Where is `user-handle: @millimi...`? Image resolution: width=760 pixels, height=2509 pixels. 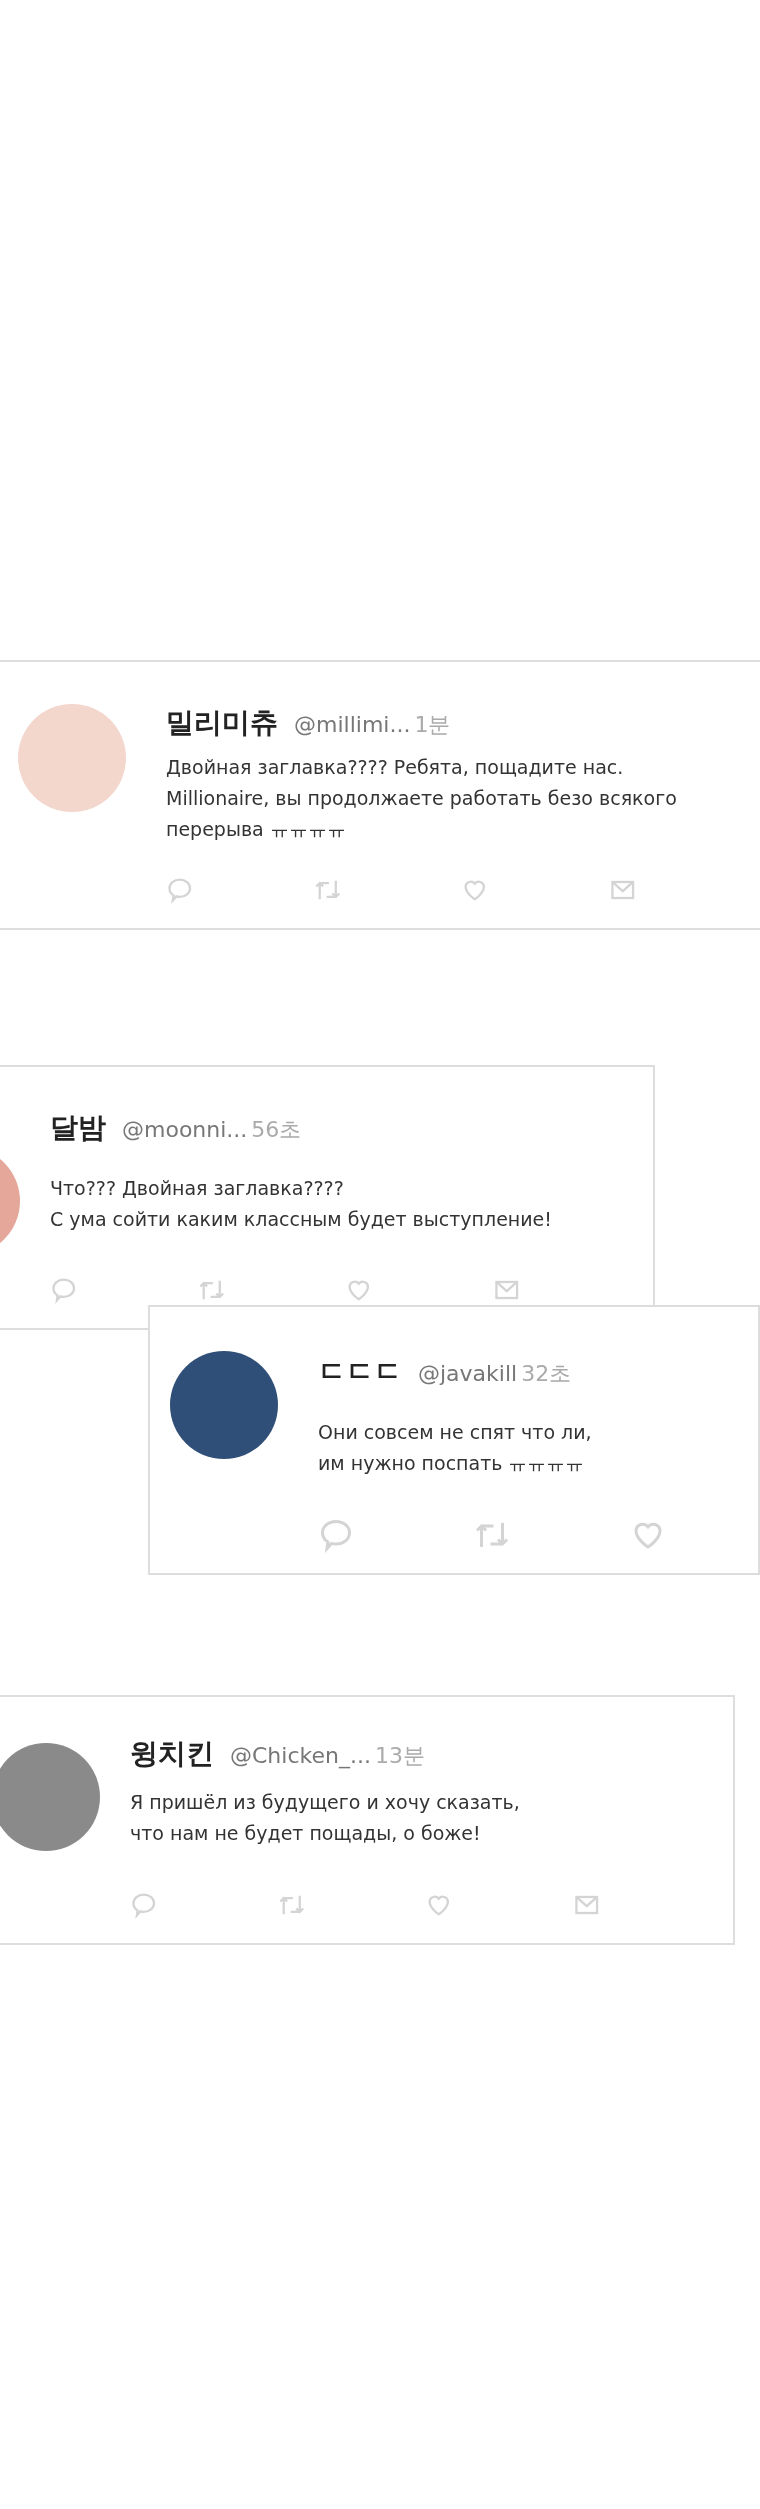 user-handle: @millimi... is located at coordinates (352, 725).